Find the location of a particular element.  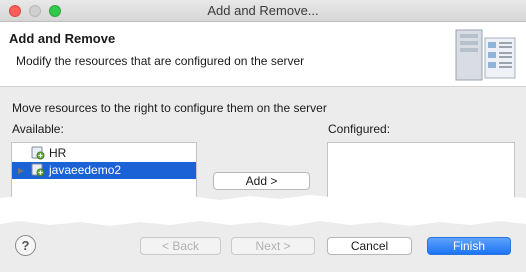

list-item-label: javaeedemo2 is located at coordinates (85, 170).